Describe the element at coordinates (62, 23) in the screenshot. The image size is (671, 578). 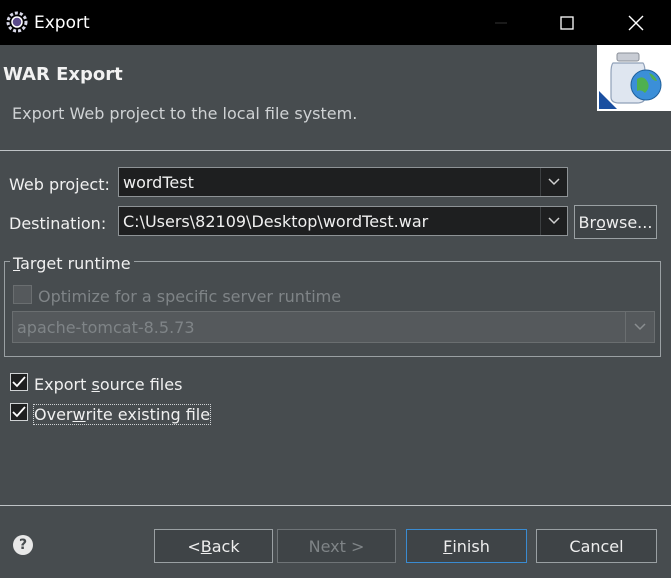
I see `window-title: Export` at that location.